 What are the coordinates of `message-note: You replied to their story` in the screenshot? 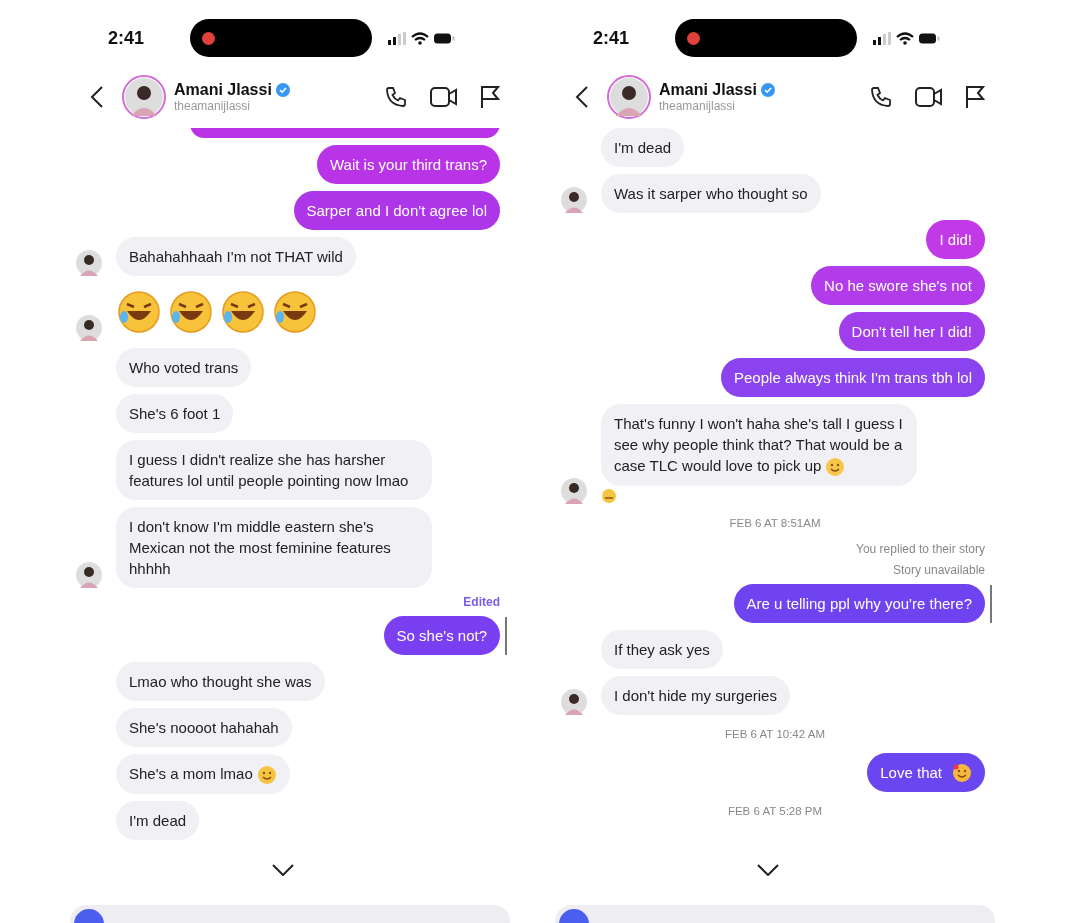 It's located at (920, 549).